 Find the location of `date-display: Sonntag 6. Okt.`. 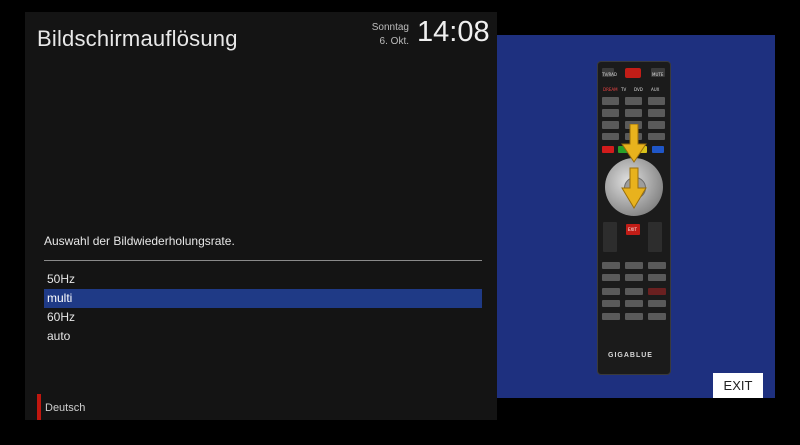

date-display: Sonntag 6. Okt. is located at coordinates (386, 35).